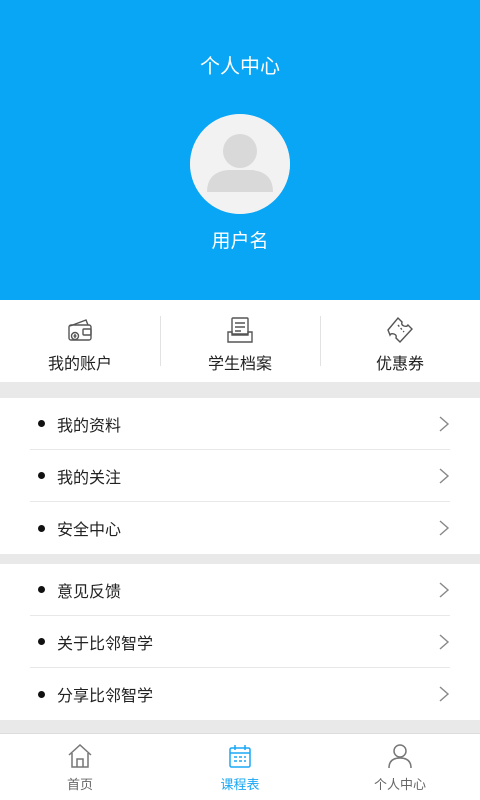 This screenshot has width=480, height=800. Describe the element at coordinates (399, 785) in the screenshot. I see `tab-profile-label: 个人中心` at that location.